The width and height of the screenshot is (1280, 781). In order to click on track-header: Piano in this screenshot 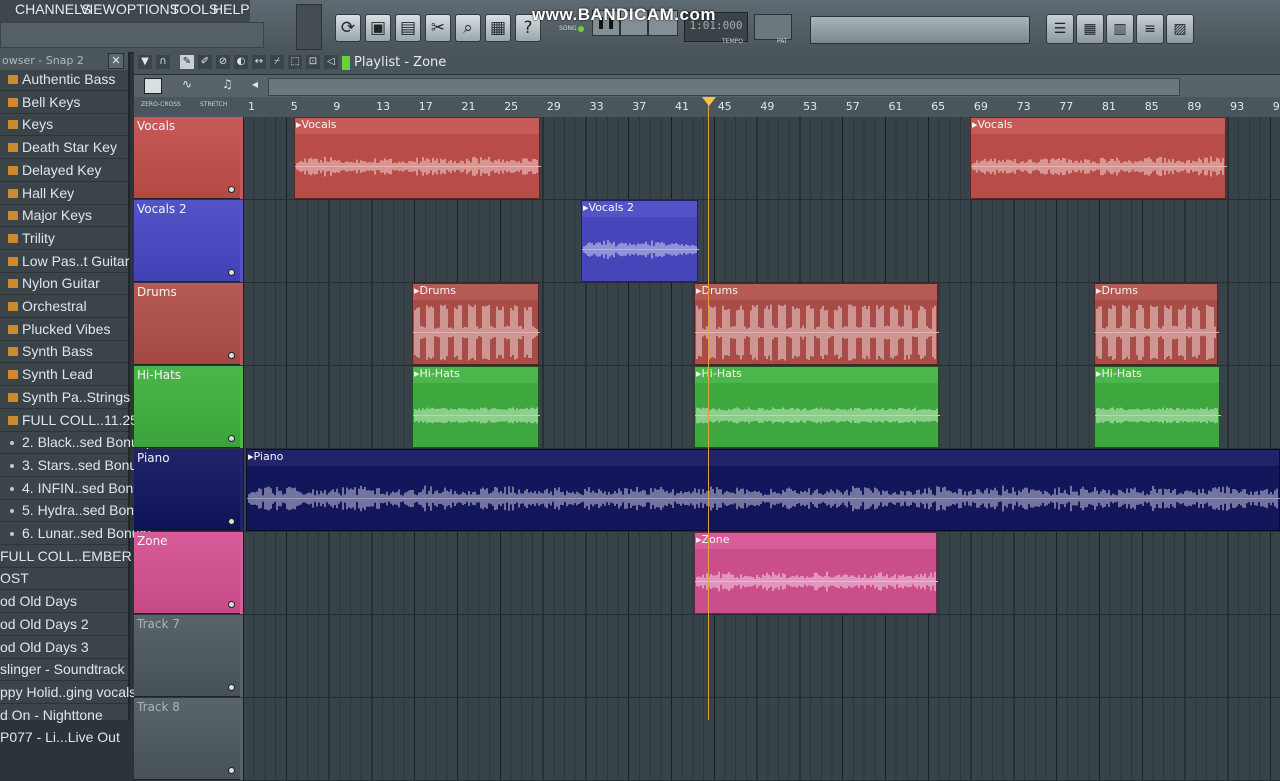, I will do `click(187, 490)`.